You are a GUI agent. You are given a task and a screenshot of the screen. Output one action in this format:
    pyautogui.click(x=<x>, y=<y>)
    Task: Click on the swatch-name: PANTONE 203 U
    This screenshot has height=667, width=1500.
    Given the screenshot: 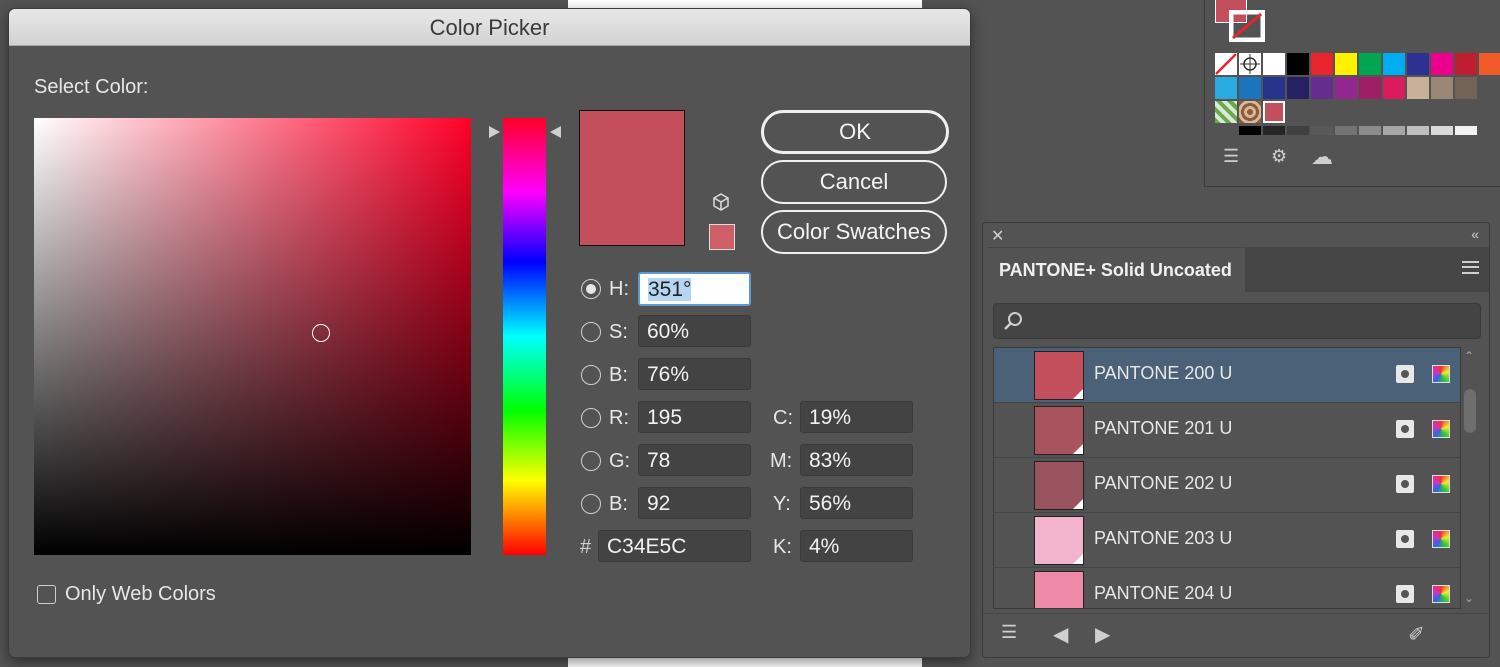 What is the action you would take?
    pyautogui.click(x=1163, y=538)
    